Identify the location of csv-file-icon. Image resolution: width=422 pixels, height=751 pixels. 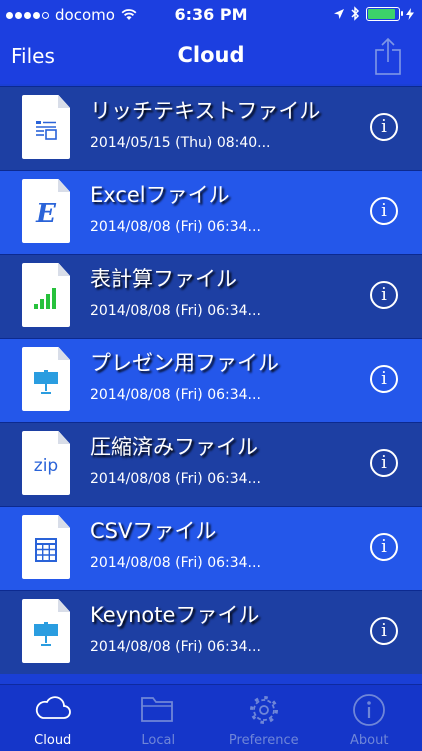
(46, 547).